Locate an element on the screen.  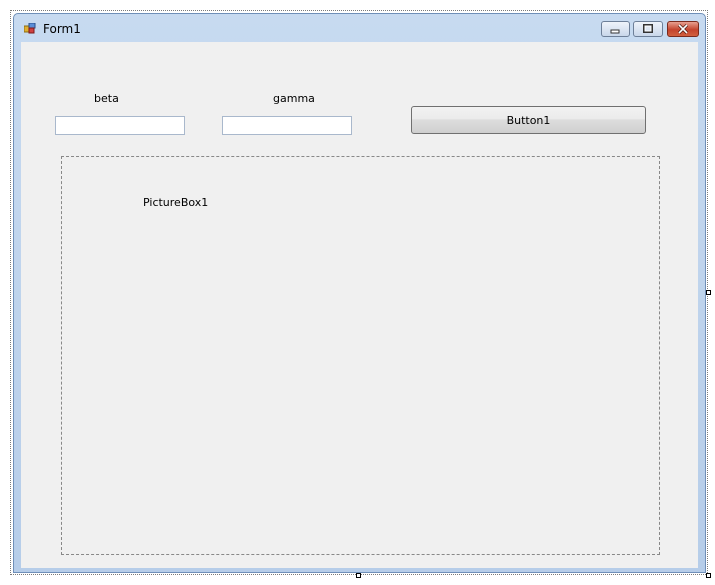
close-button is located at coordinates (683, 29).